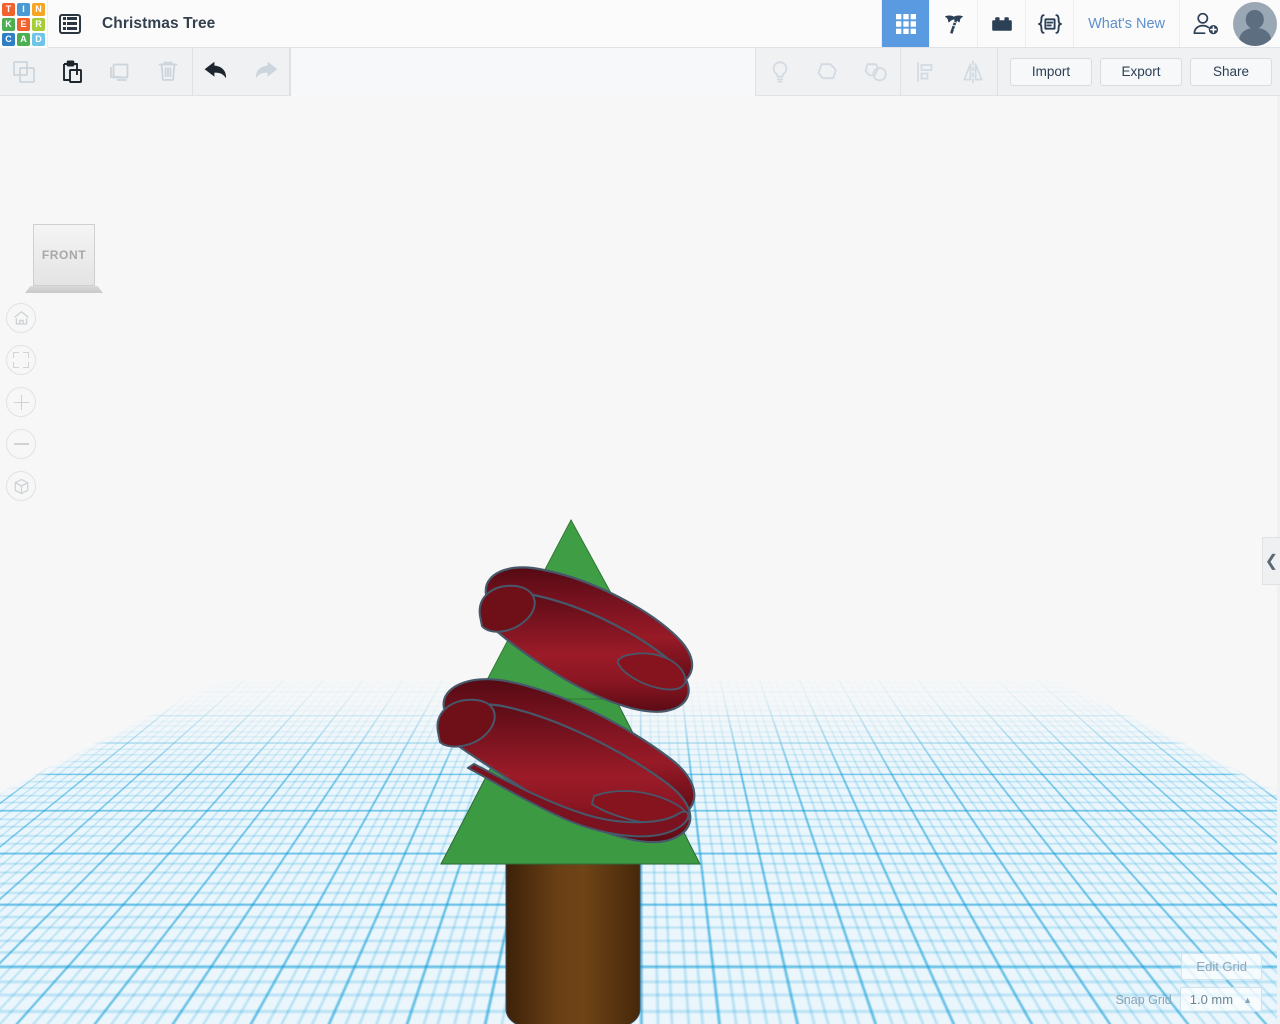 The height and width of the screenshot is (1024, 1280). I want to click on paste-icon, so click(72, 71).